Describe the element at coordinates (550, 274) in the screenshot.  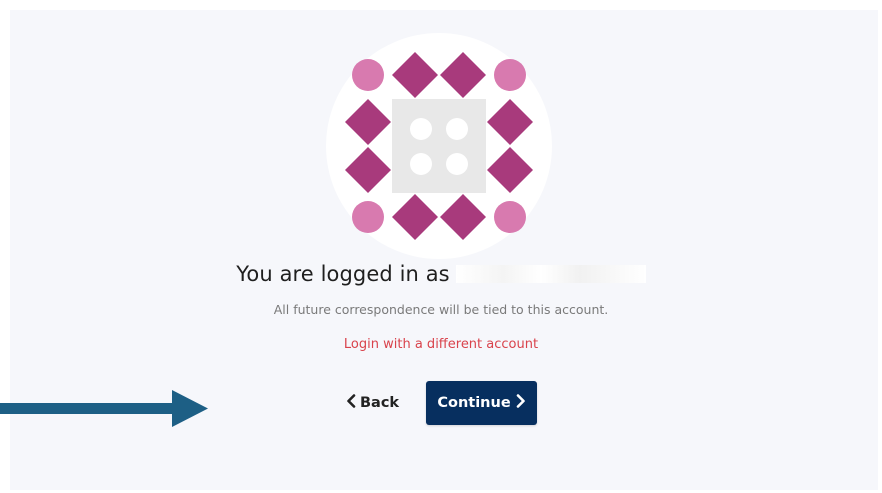
I see `redacted-username` at that location.